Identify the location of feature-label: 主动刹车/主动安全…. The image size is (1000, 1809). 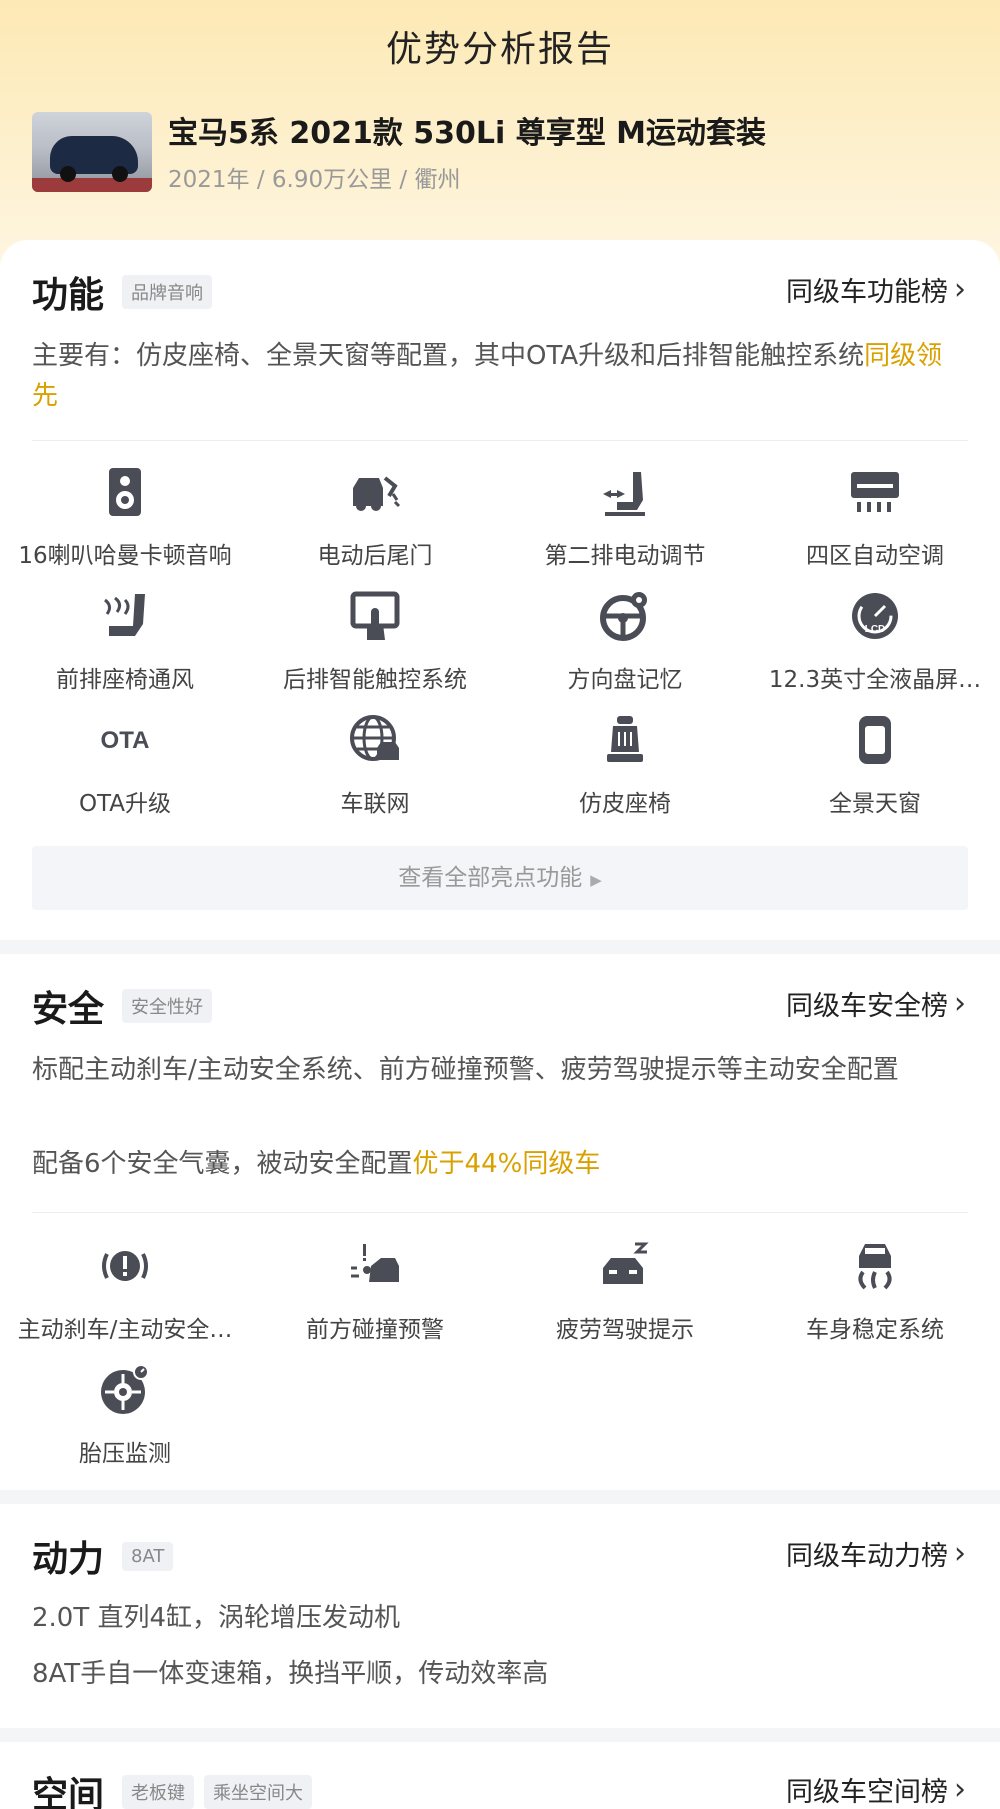
(125, 1330).